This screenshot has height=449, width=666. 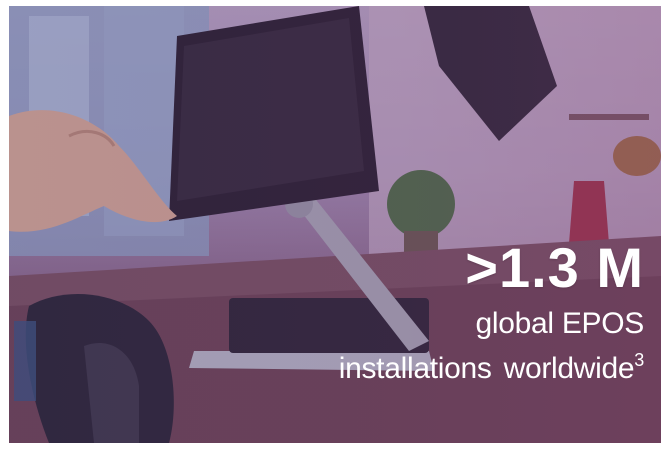 I want to click on stat-value: >1.3 M, so click(x=554, y=267).